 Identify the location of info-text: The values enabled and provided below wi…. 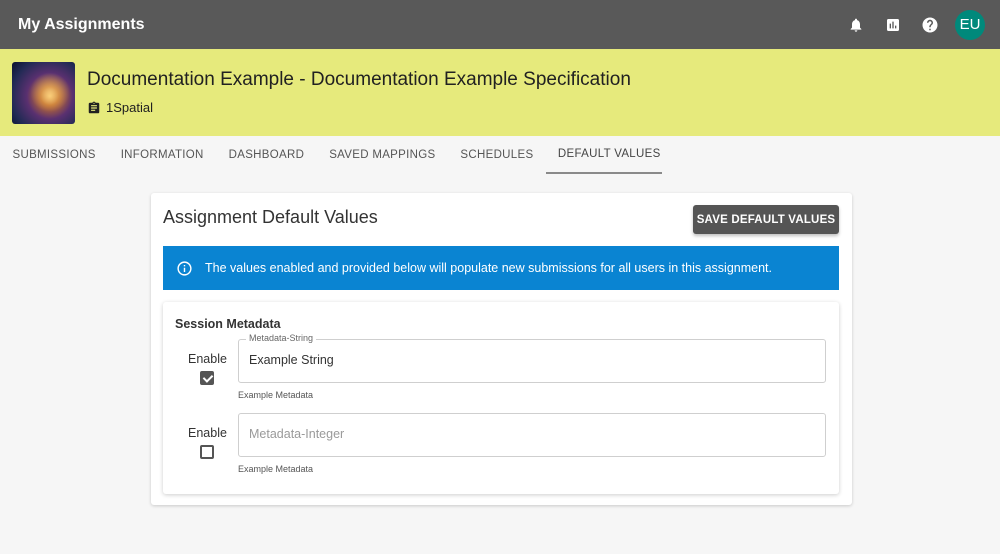
(488, 268).